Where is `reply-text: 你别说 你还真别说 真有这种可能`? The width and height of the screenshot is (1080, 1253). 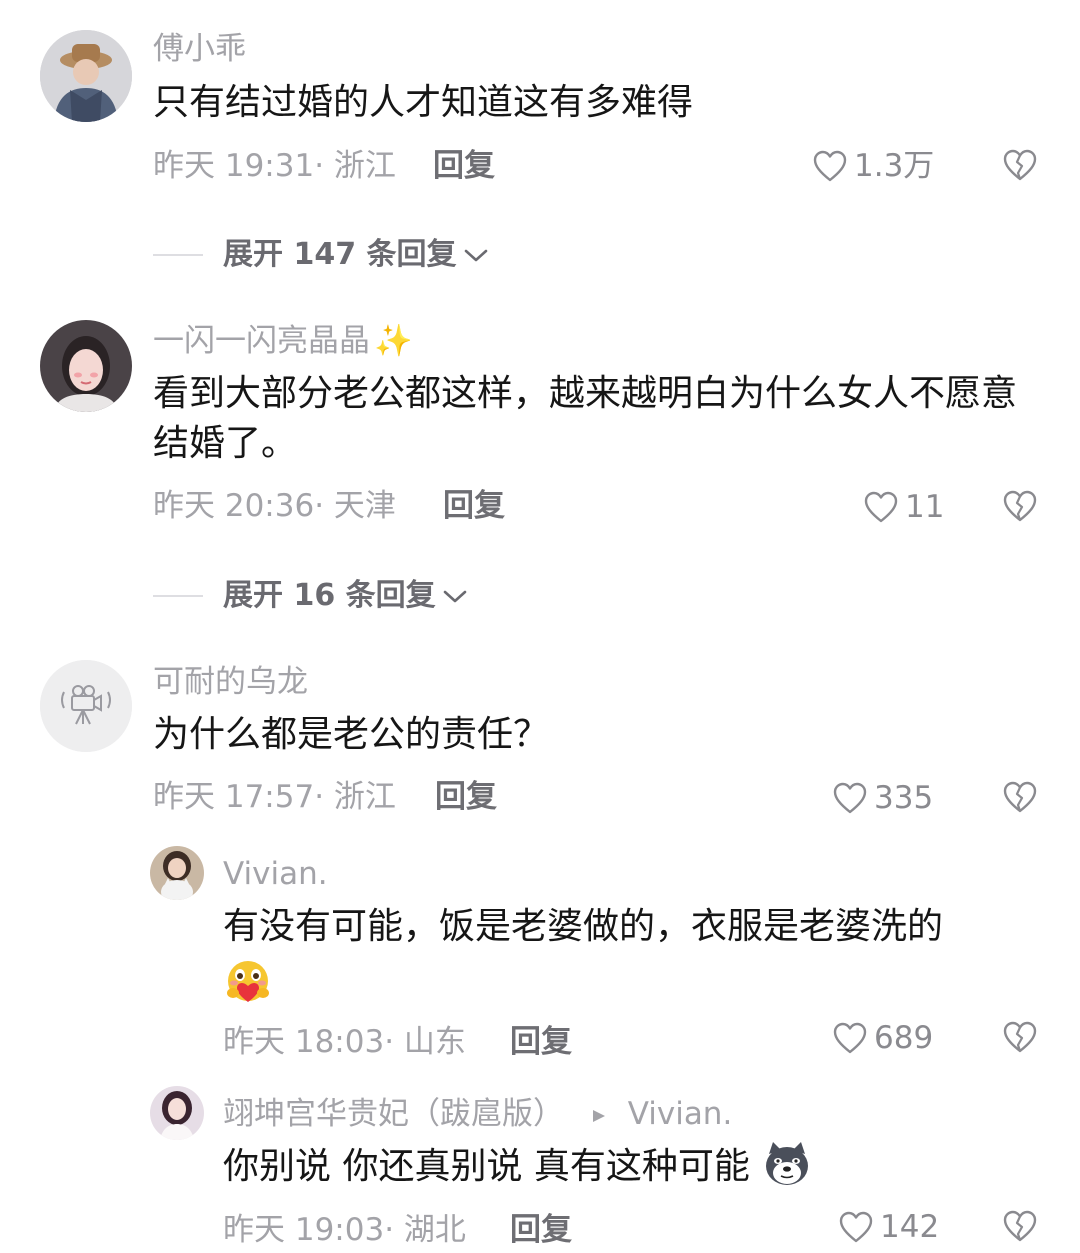
reply-text: 你别说 你还真别说 真有这种可能 is located at coordinates (623, 1167).